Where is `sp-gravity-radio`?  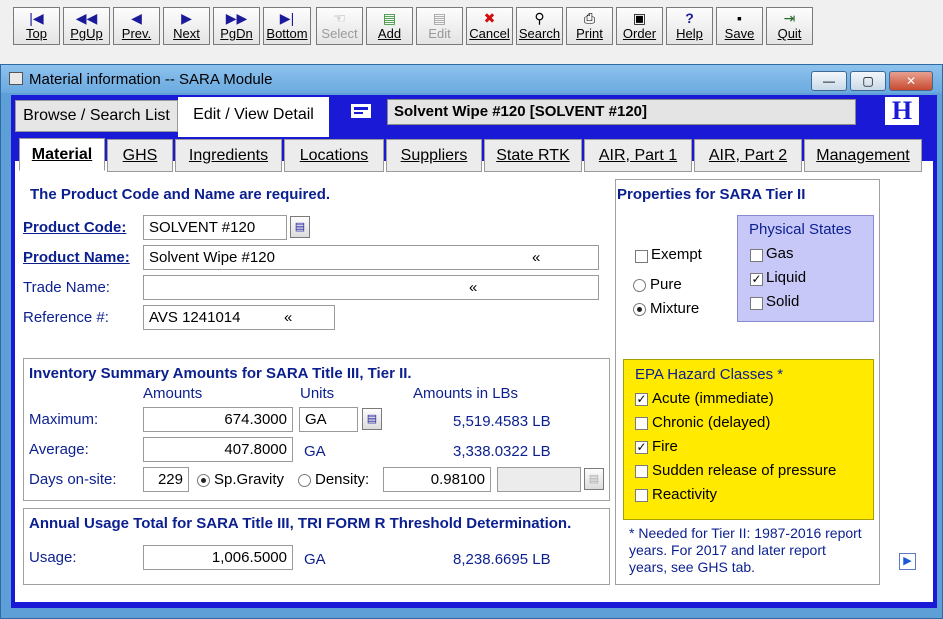
sp-gravity-radio is located at coordinates (203, 480).